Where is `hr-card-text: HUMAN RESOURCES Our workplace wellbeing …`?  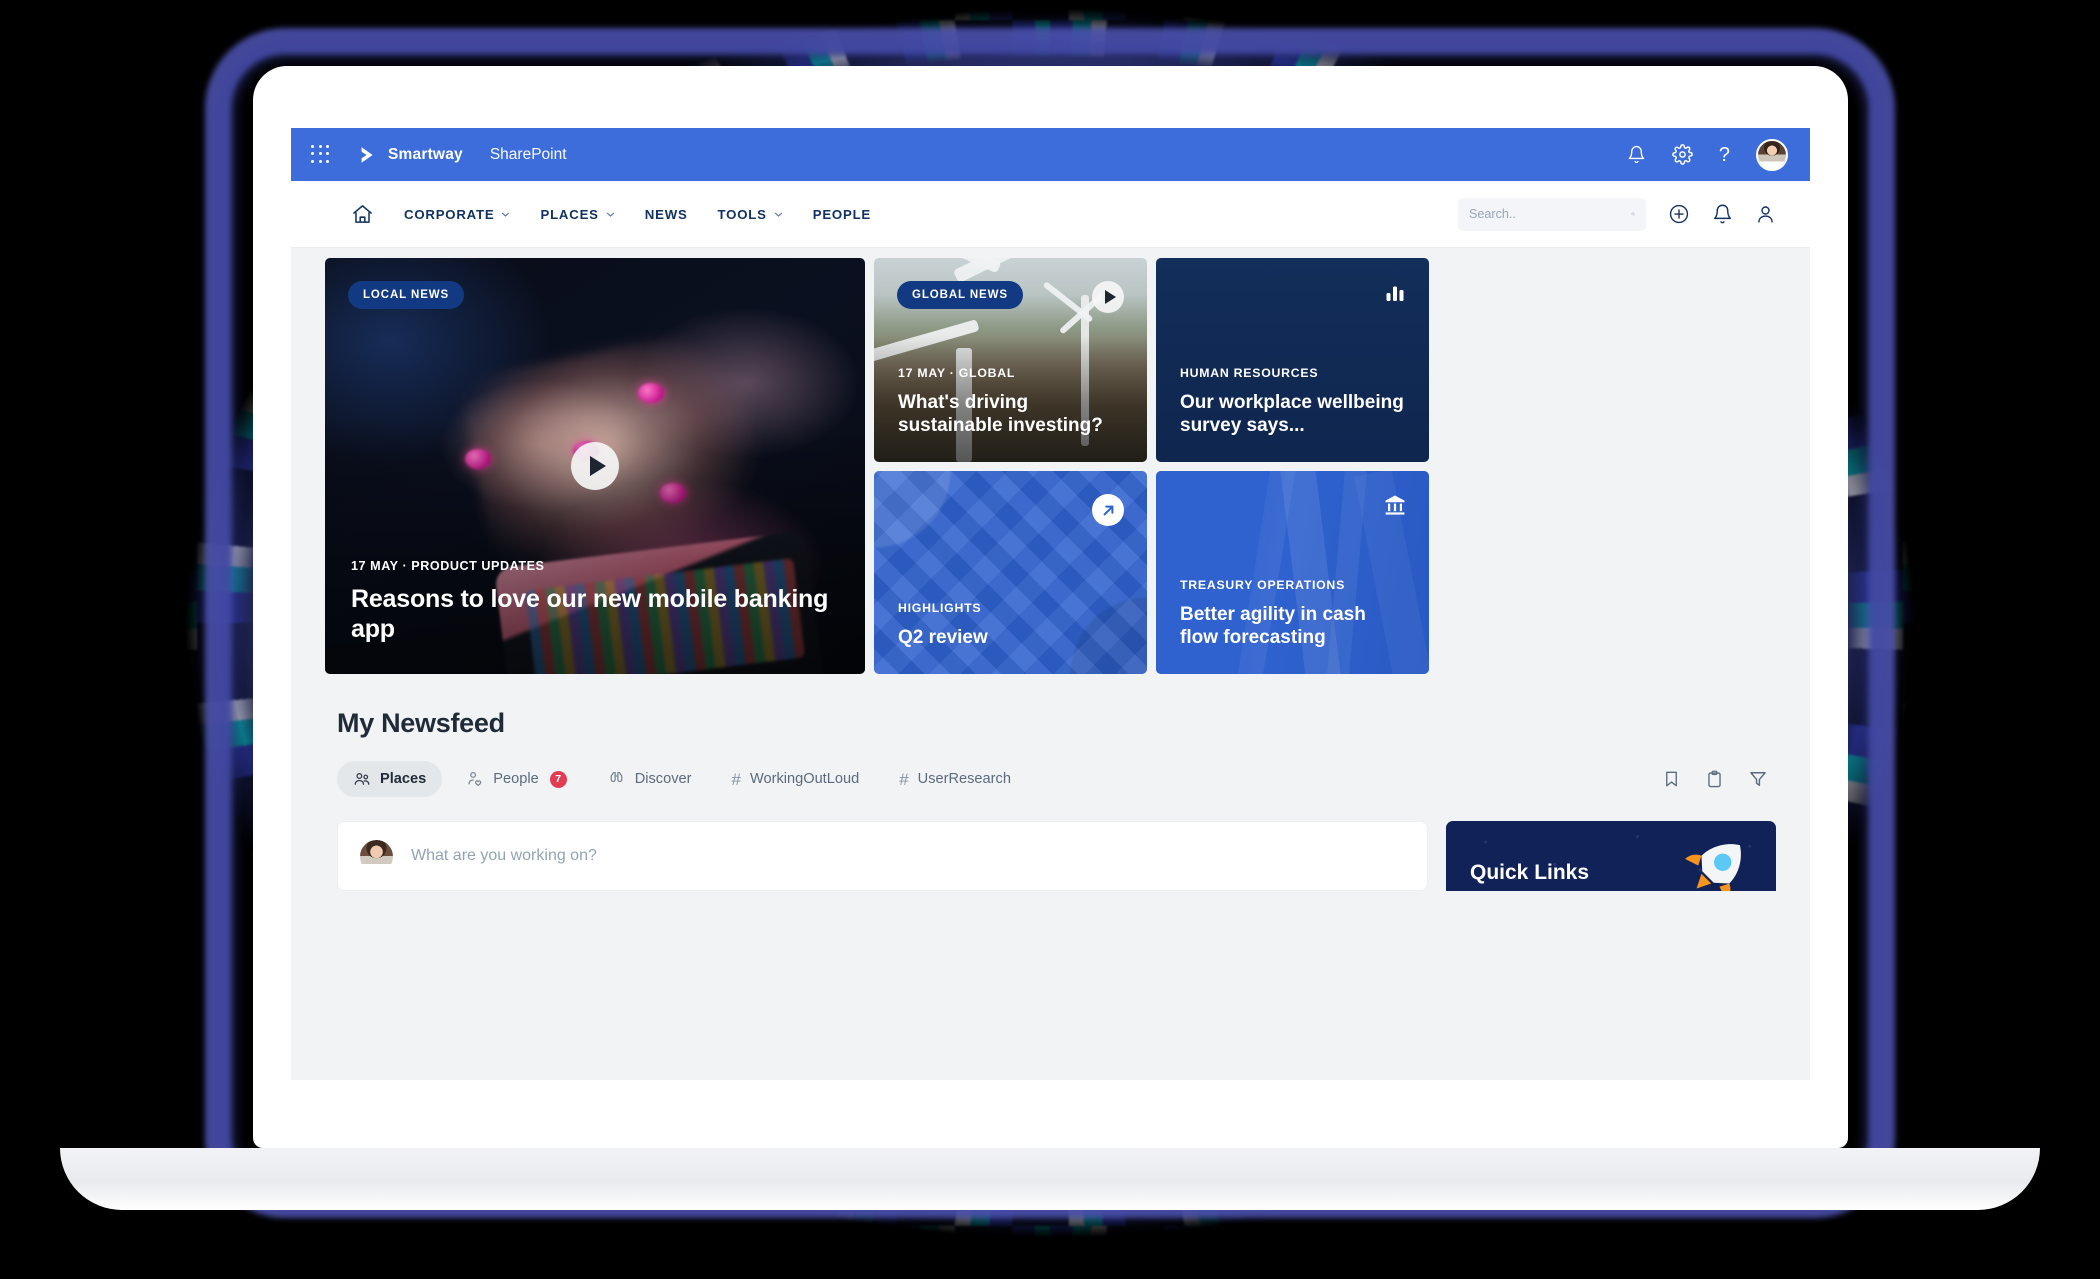
hr-card-text: HUMAN RESOURCES Our workplace wellbeing … is located at coordinates (1292, 414).